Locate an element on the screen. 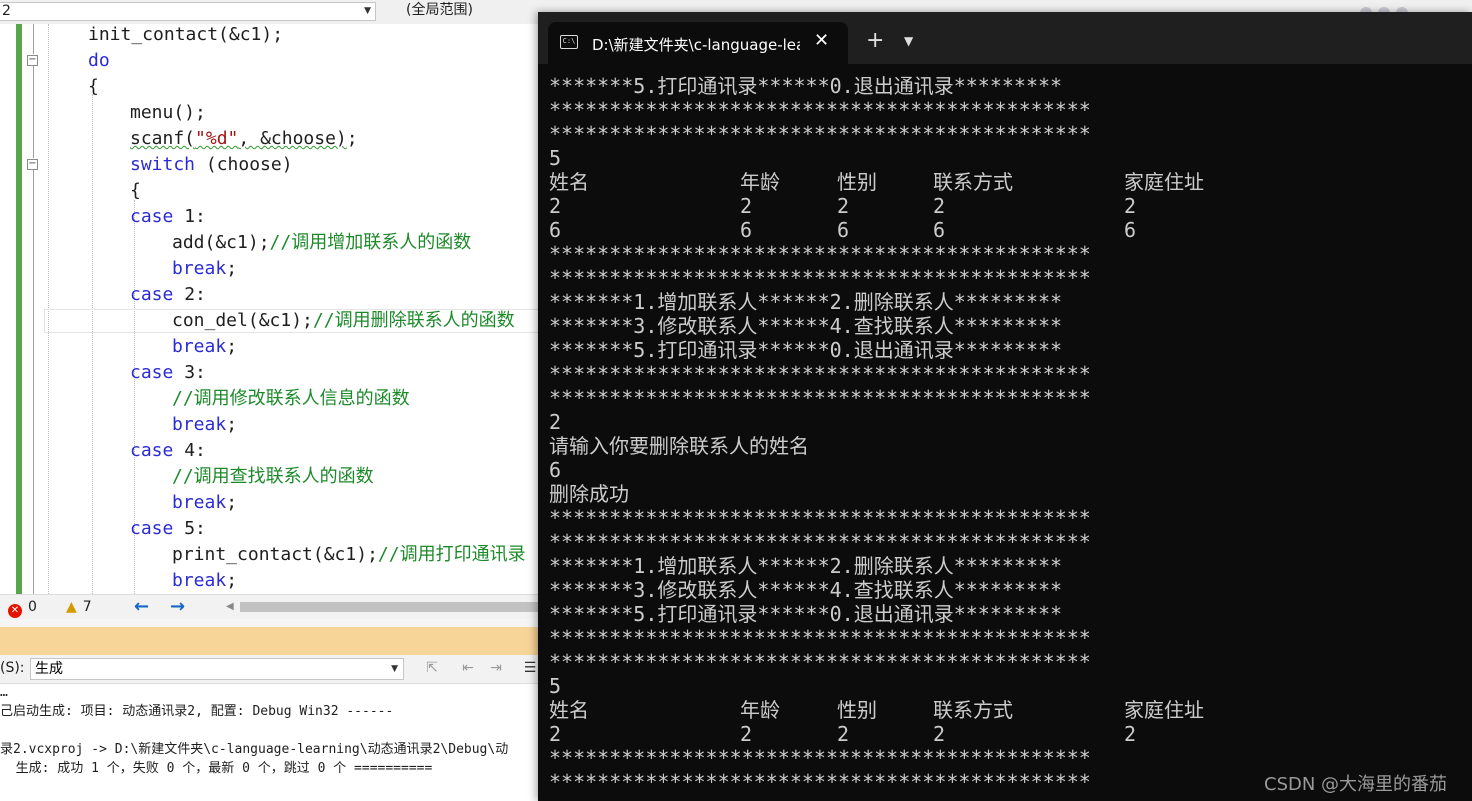 Image resolution: width=1472 pixels, height=801 pixels. console-icon: C:\ is located at coordinates (569, 42).